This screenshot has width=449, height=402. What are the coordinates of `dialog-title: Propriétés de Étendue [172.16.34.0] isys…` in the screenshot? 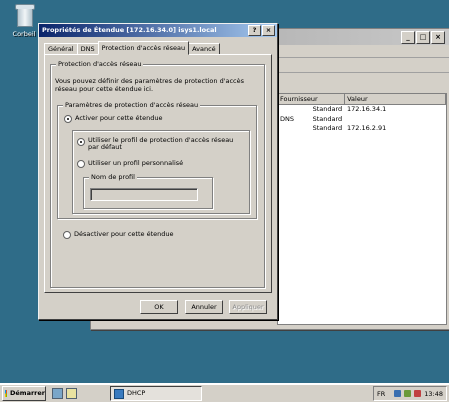 It's located at (129, 30).